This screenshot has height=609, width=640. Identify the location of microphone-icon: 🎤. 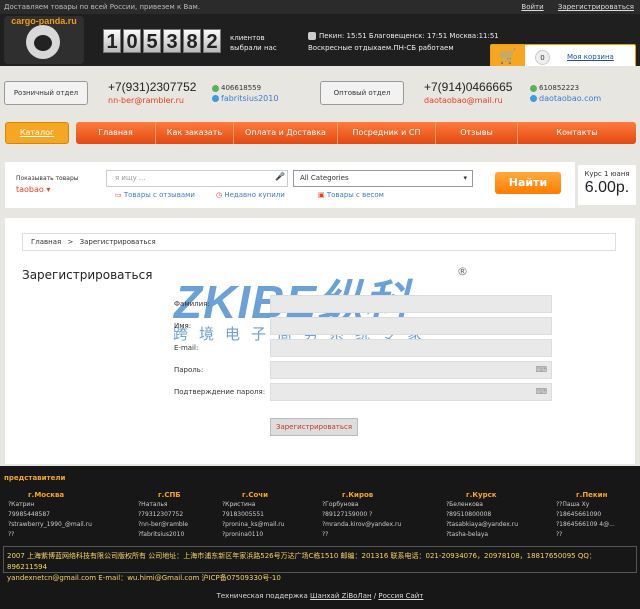
(280, 176).